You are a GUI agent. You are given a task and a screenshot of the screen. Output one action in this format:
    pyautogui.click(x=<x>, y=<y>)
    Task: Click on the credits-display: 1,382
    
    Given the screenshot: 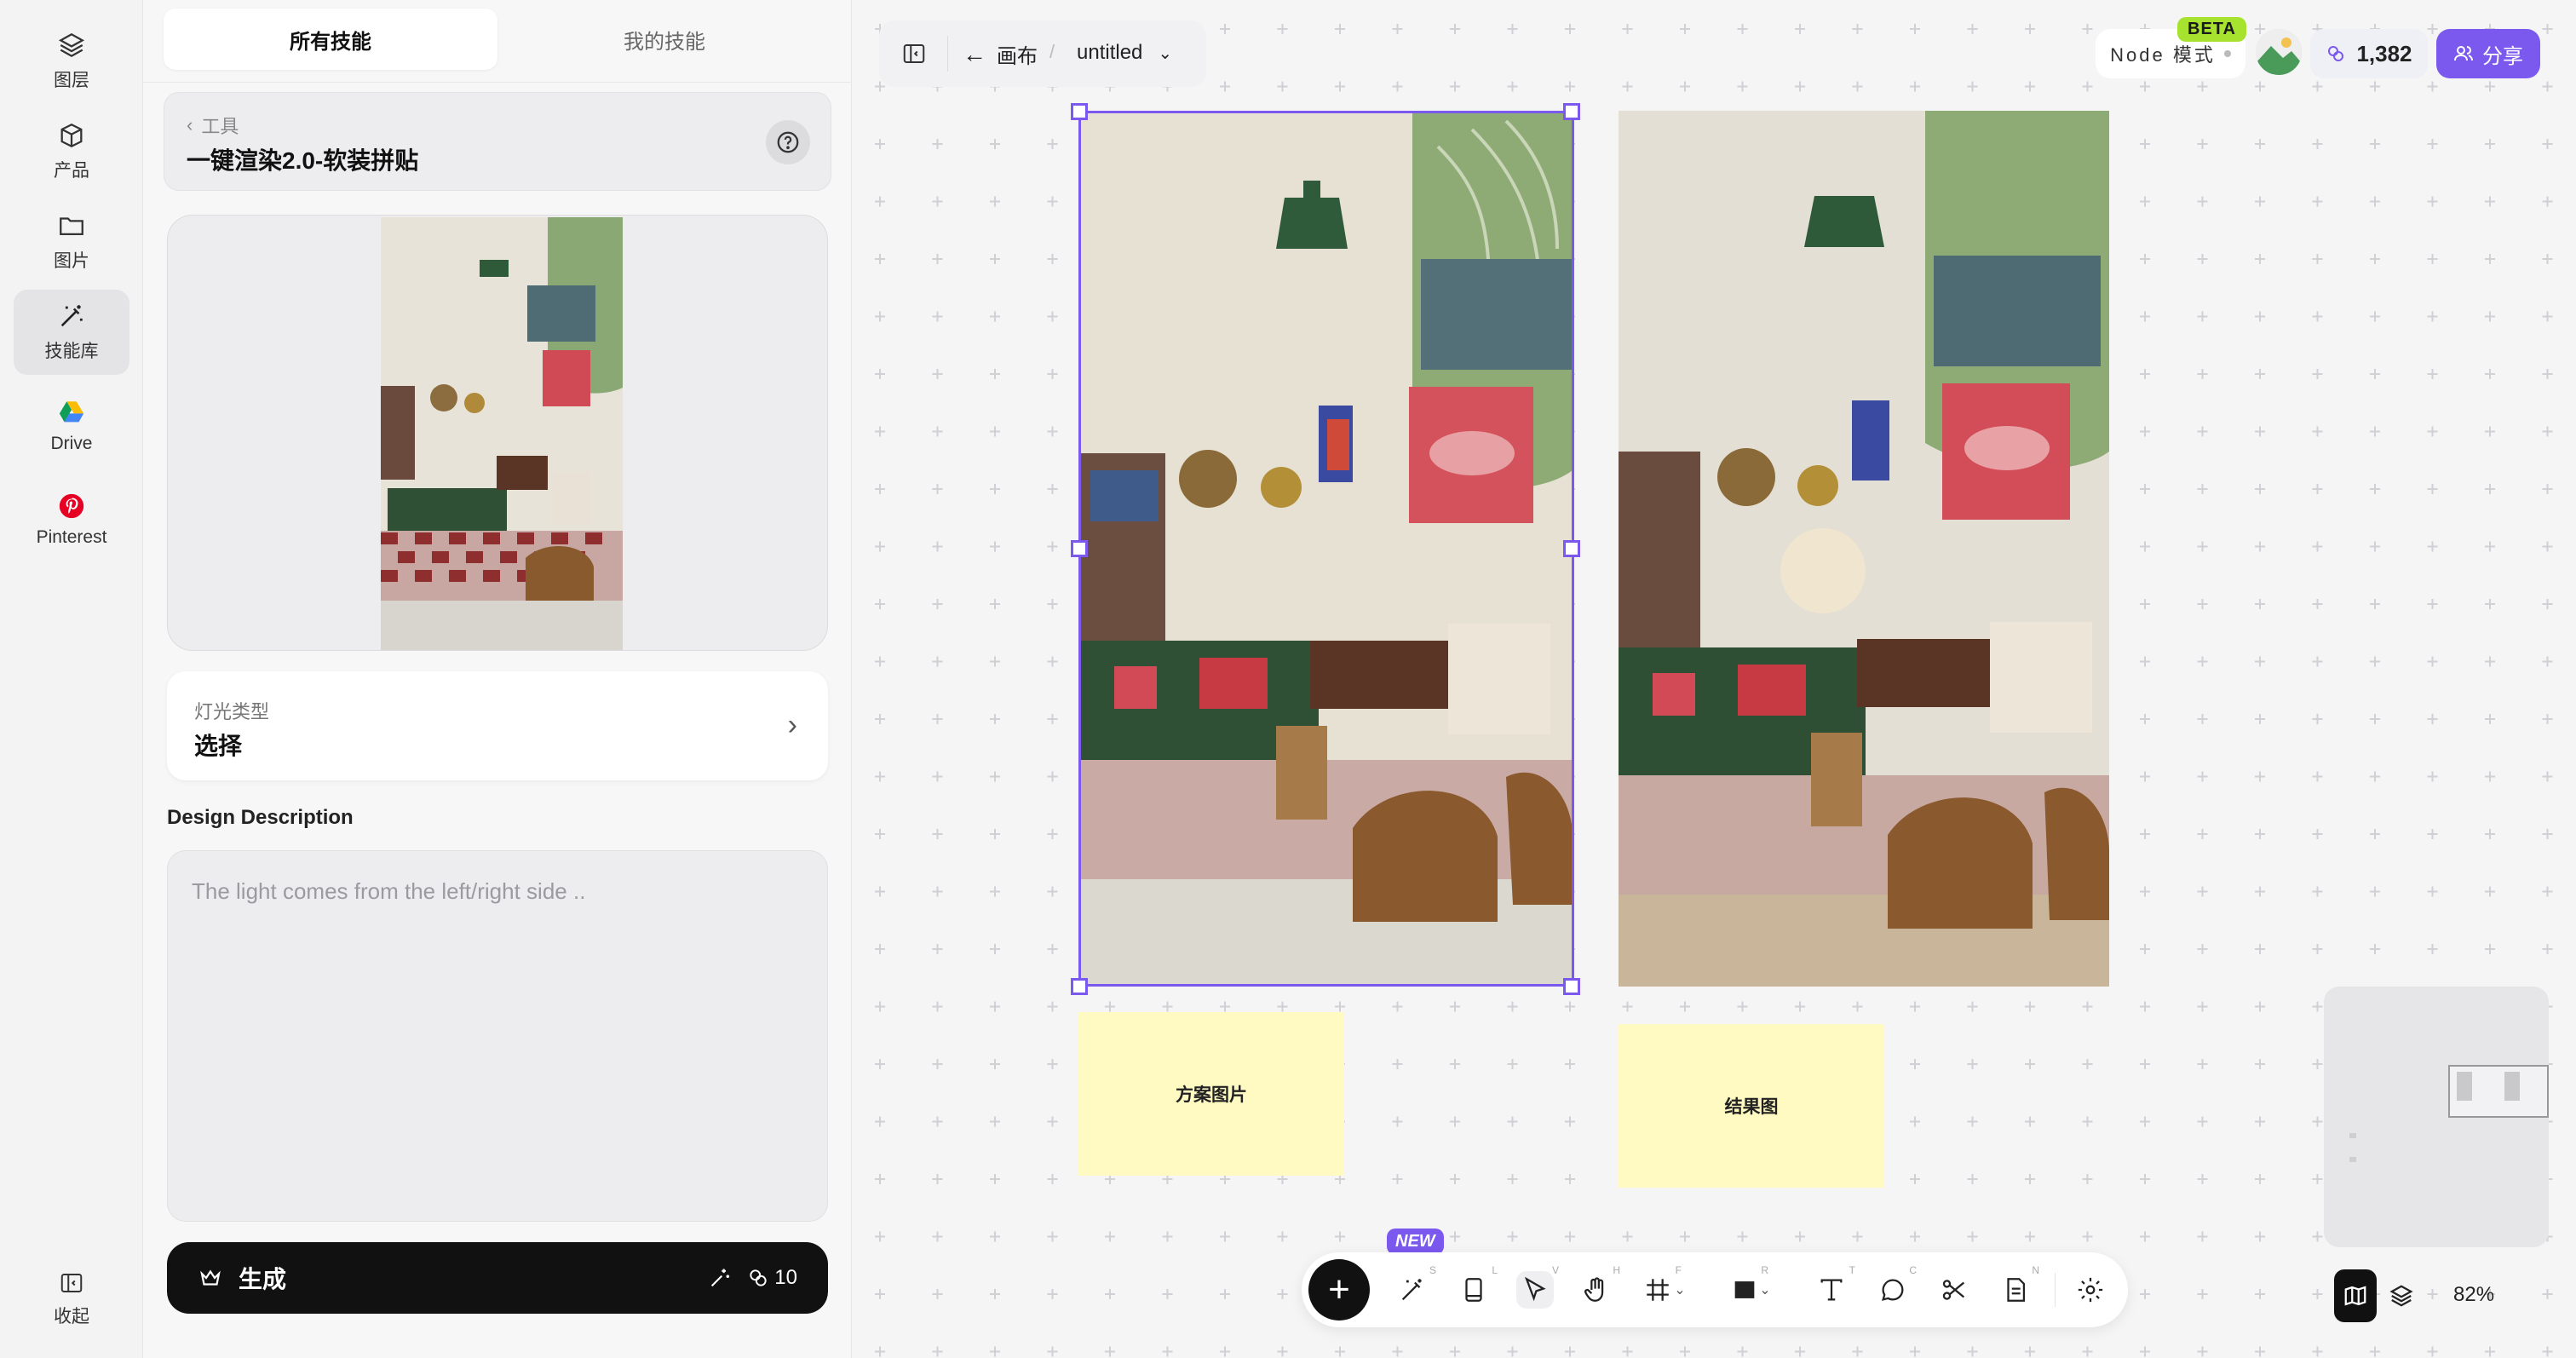 What is the action you would take?
    pyautogui.click(x=2369, y=54)
    